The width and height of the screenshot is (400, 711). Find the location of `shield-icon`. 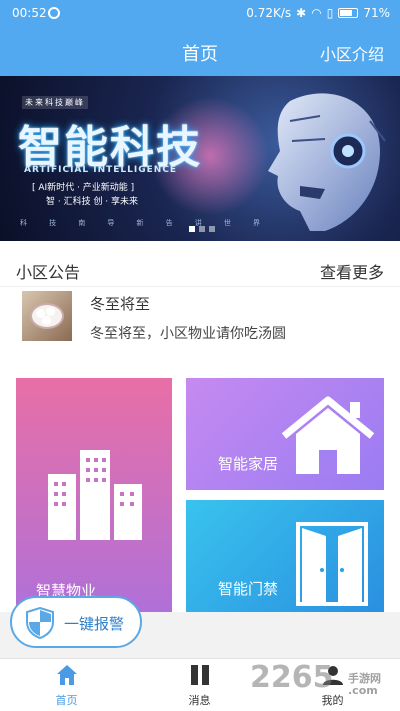

shield-icon is located at coordinates (40, 623).